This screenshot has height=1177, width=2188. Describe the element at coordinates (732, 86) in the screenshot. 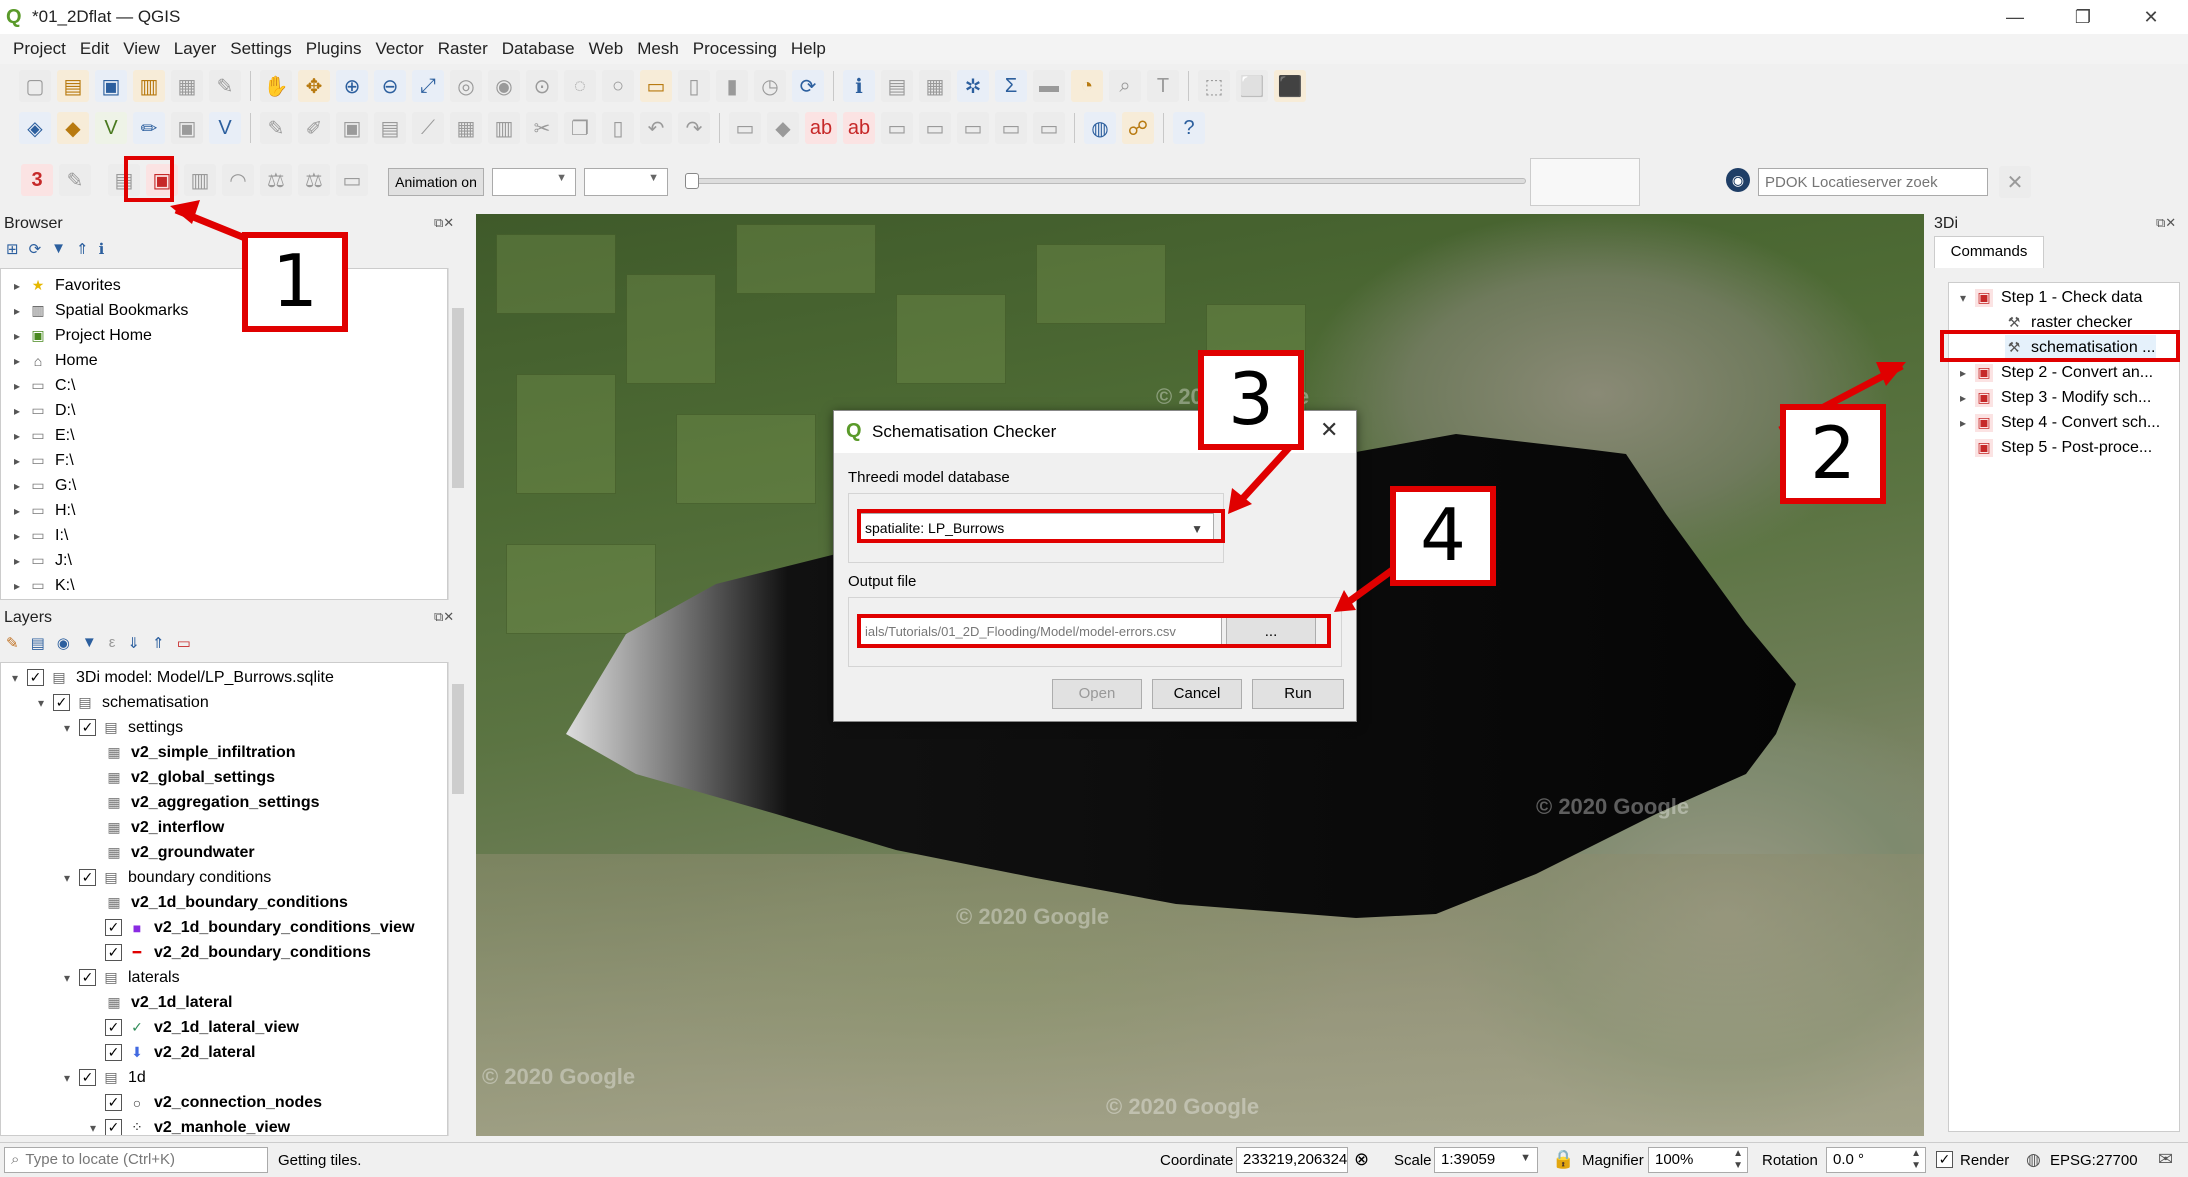

I see `show-bookmarks-icon: ▮` at that location.